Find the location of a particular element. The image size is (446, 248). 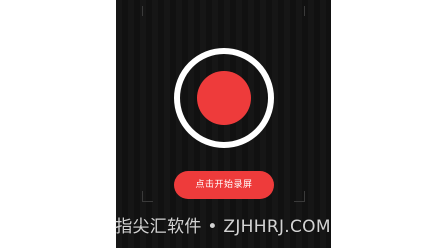

record-icon is located at coordinates (224, 98).